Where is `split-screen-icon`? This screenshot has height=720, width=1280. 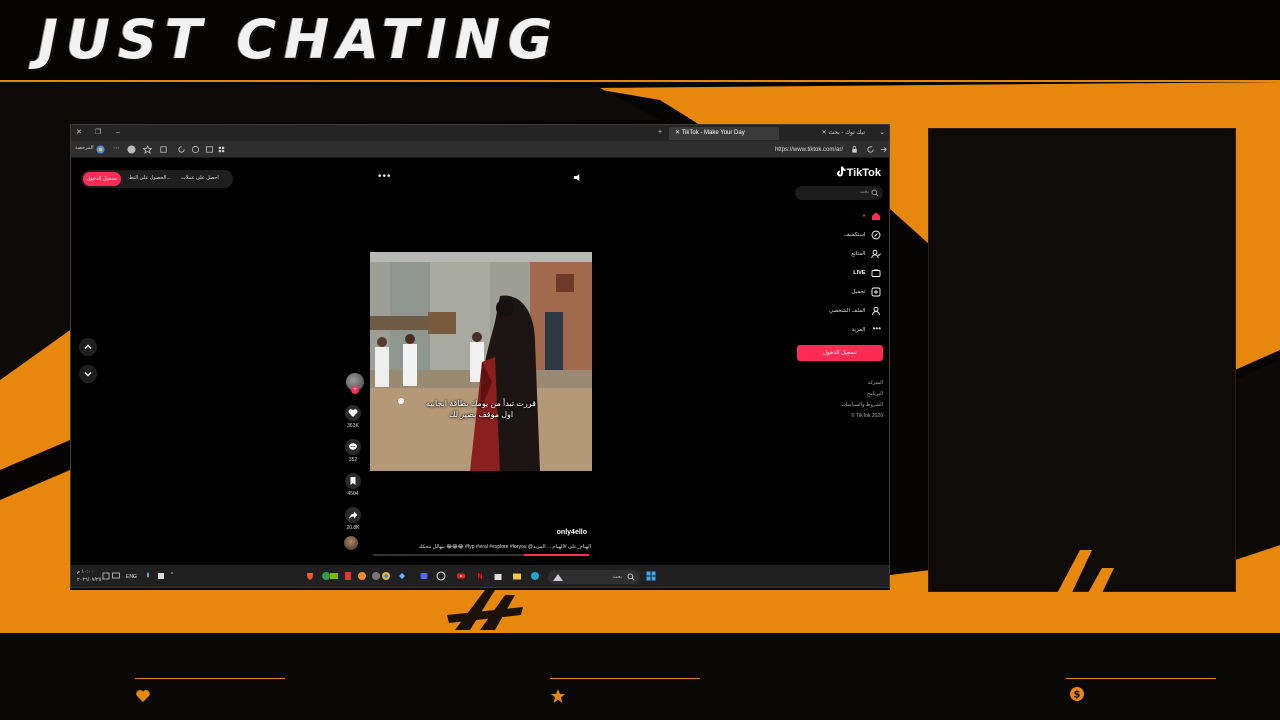
split-screen-icon is located at coordinates (209, 149).